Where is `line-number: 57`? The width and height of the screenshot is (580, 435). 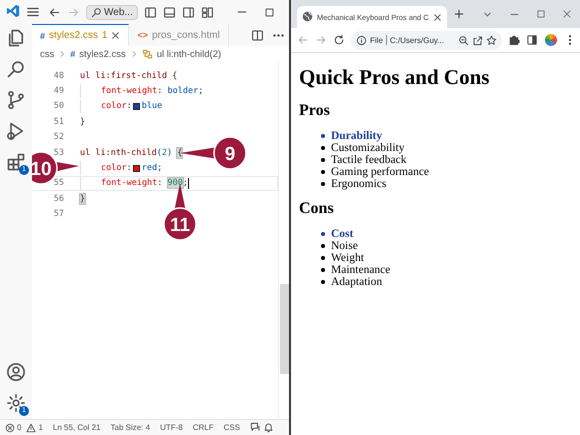
line-number: 57 is located at coordinates (58, 214).